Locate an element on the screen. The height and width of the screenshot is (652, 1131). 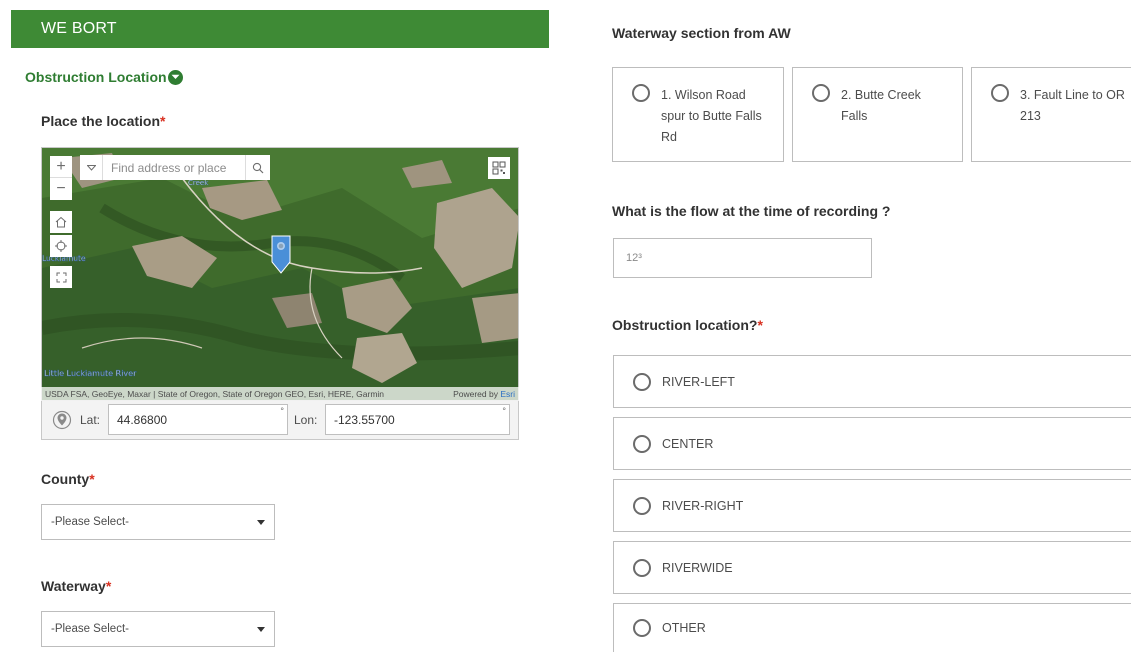
county-select: -Please Select- is located at coordinates (158, 522).